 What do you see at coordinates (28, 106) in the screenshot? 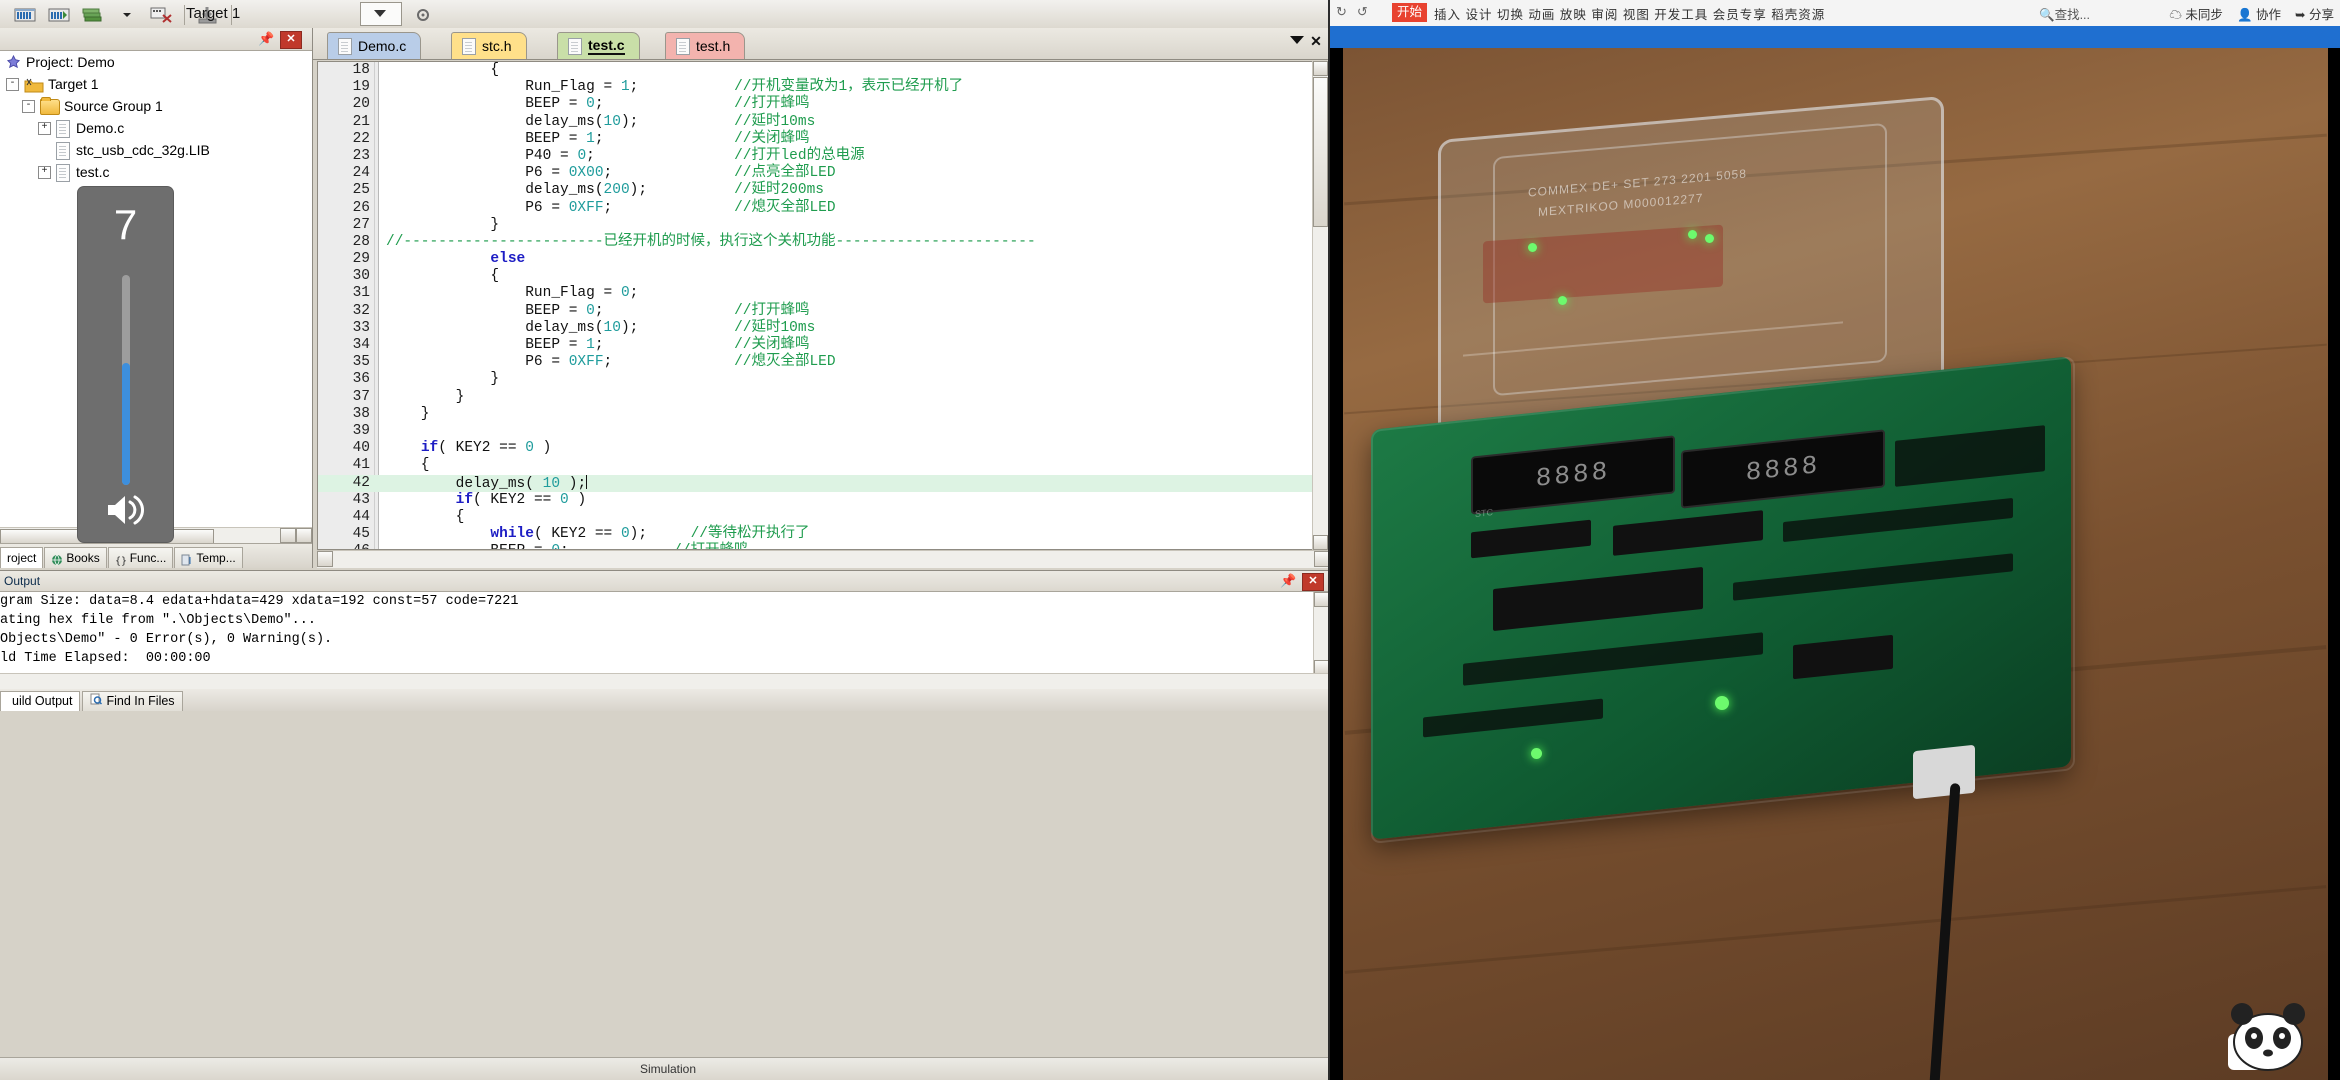
I see `expander-icon: -` at bounding box center [28, 106].